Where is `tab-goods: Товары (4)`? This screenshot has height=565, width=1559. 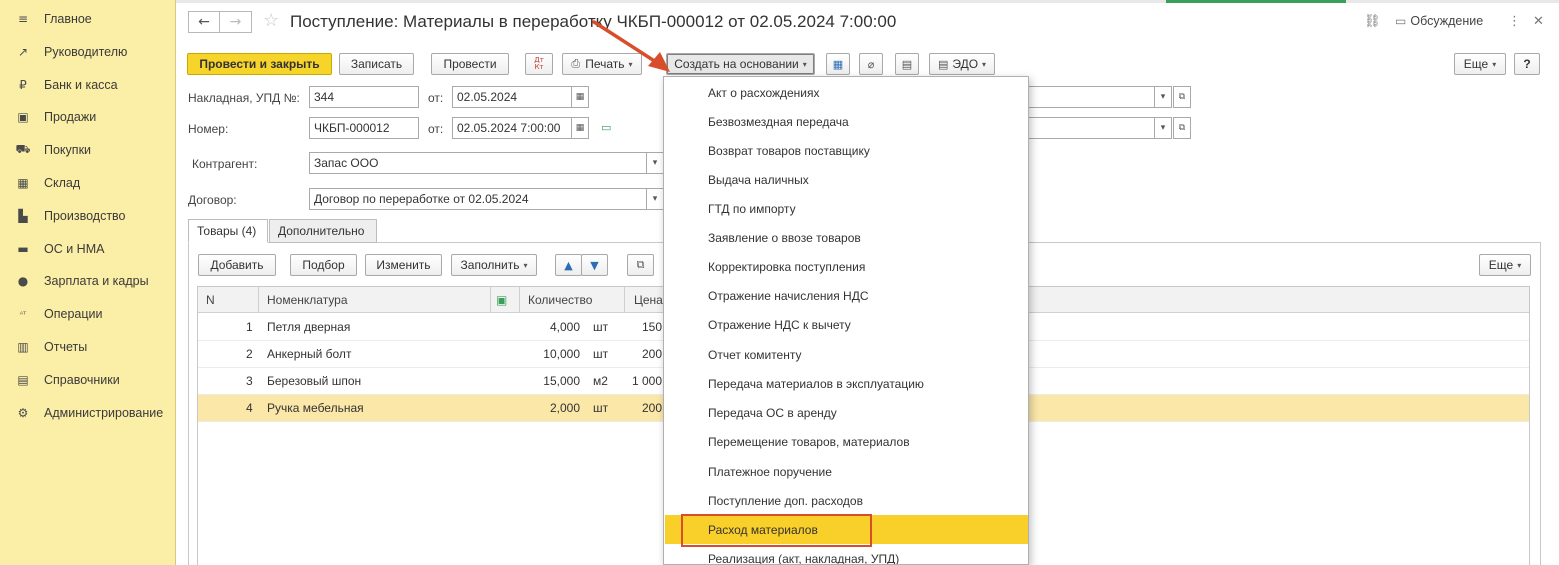
tab-goods: Товары (4) is located at coordinates (228, 231).